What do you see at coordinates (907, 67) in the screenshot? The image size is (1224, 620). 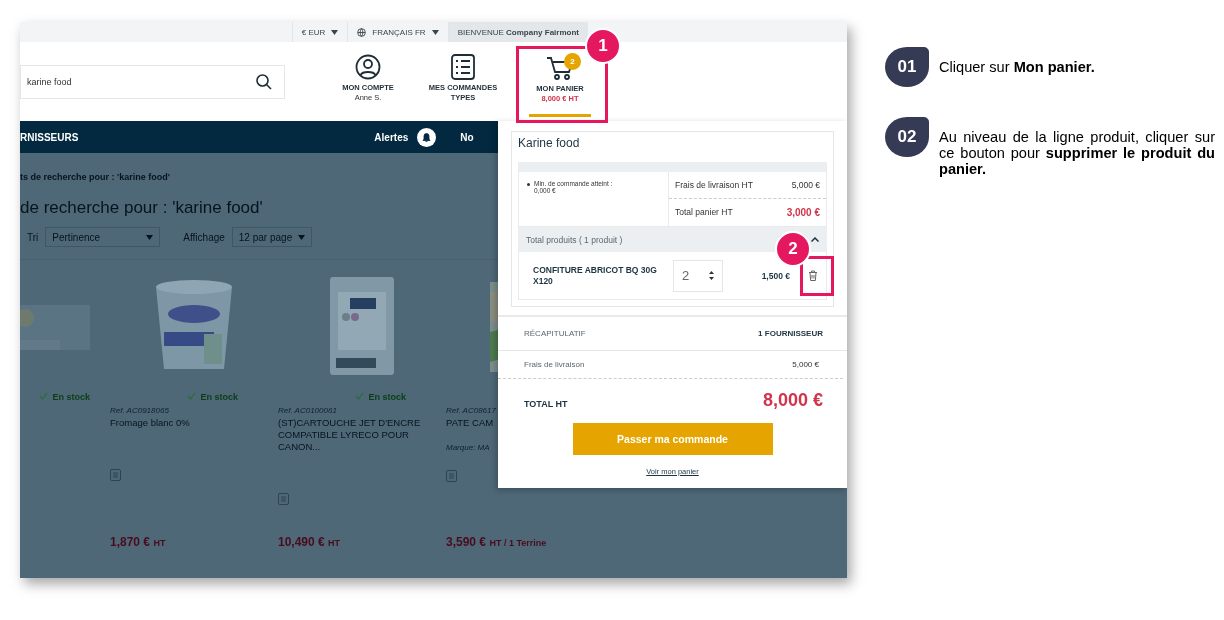 I see `step-number: 01` at bounding box center [907, 67].